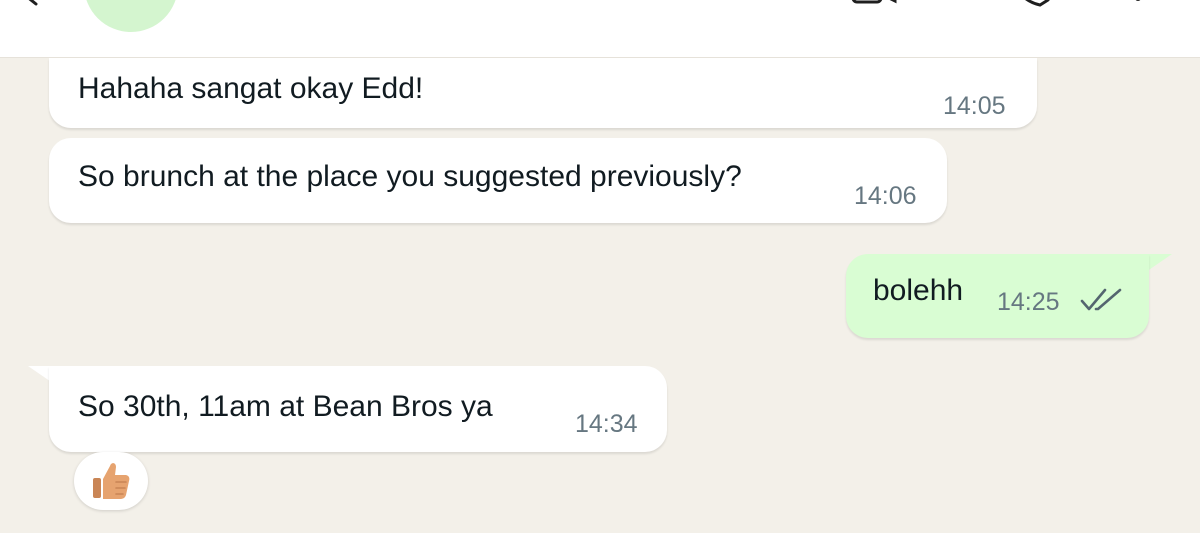  What do you see at coordinates (251, 88) in the screenshot?
I see `message-text: Hahaha sangat okay Edd!` at bounding box center [251, 88].